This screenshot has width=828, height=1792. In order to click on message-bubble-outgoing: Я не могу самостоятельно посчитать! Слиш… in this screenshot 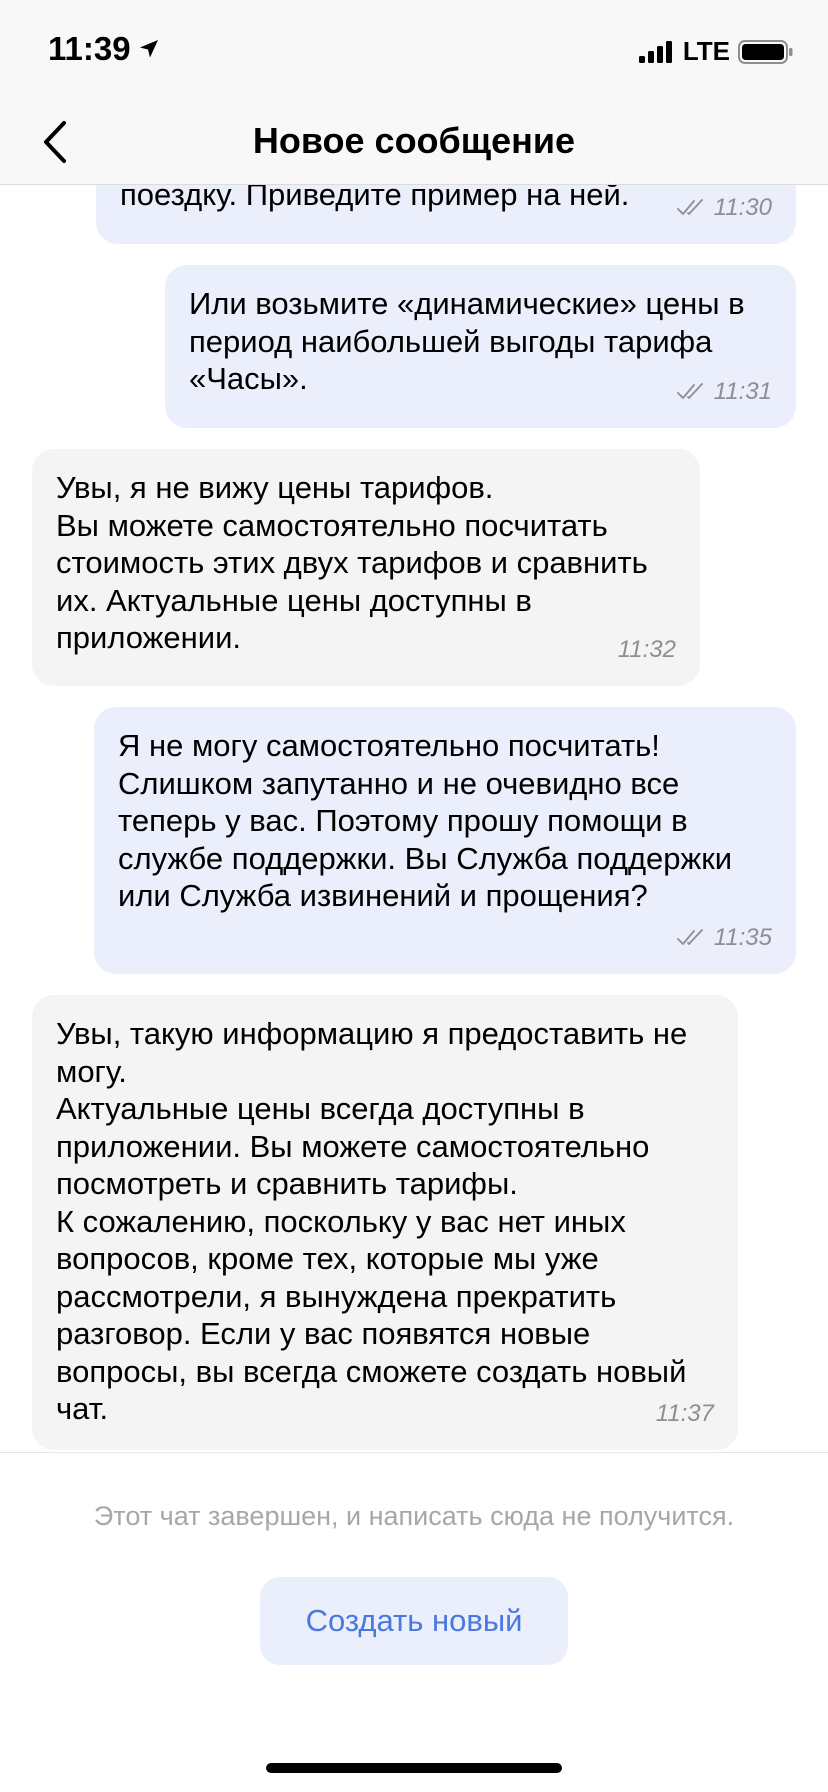, I will do `click(445, 840)`.